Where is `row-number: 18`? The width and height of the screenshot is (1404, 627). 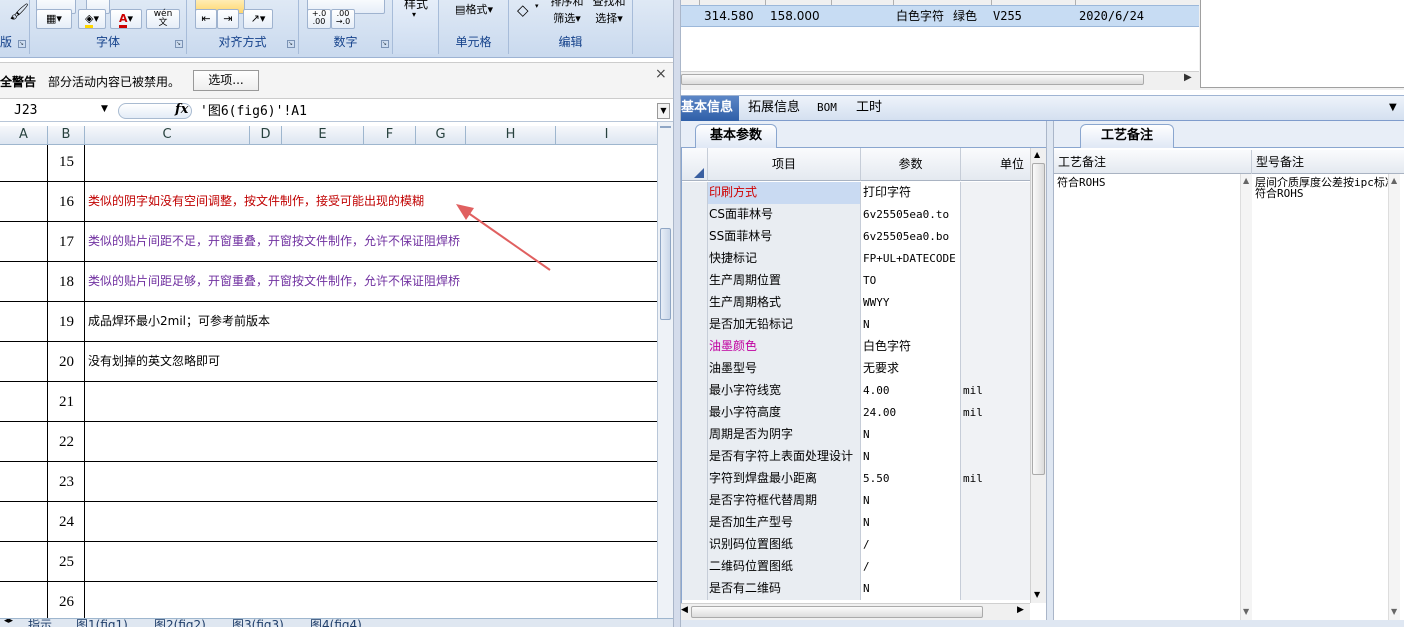
row-number: 18 is located at coordinates (67, 282).